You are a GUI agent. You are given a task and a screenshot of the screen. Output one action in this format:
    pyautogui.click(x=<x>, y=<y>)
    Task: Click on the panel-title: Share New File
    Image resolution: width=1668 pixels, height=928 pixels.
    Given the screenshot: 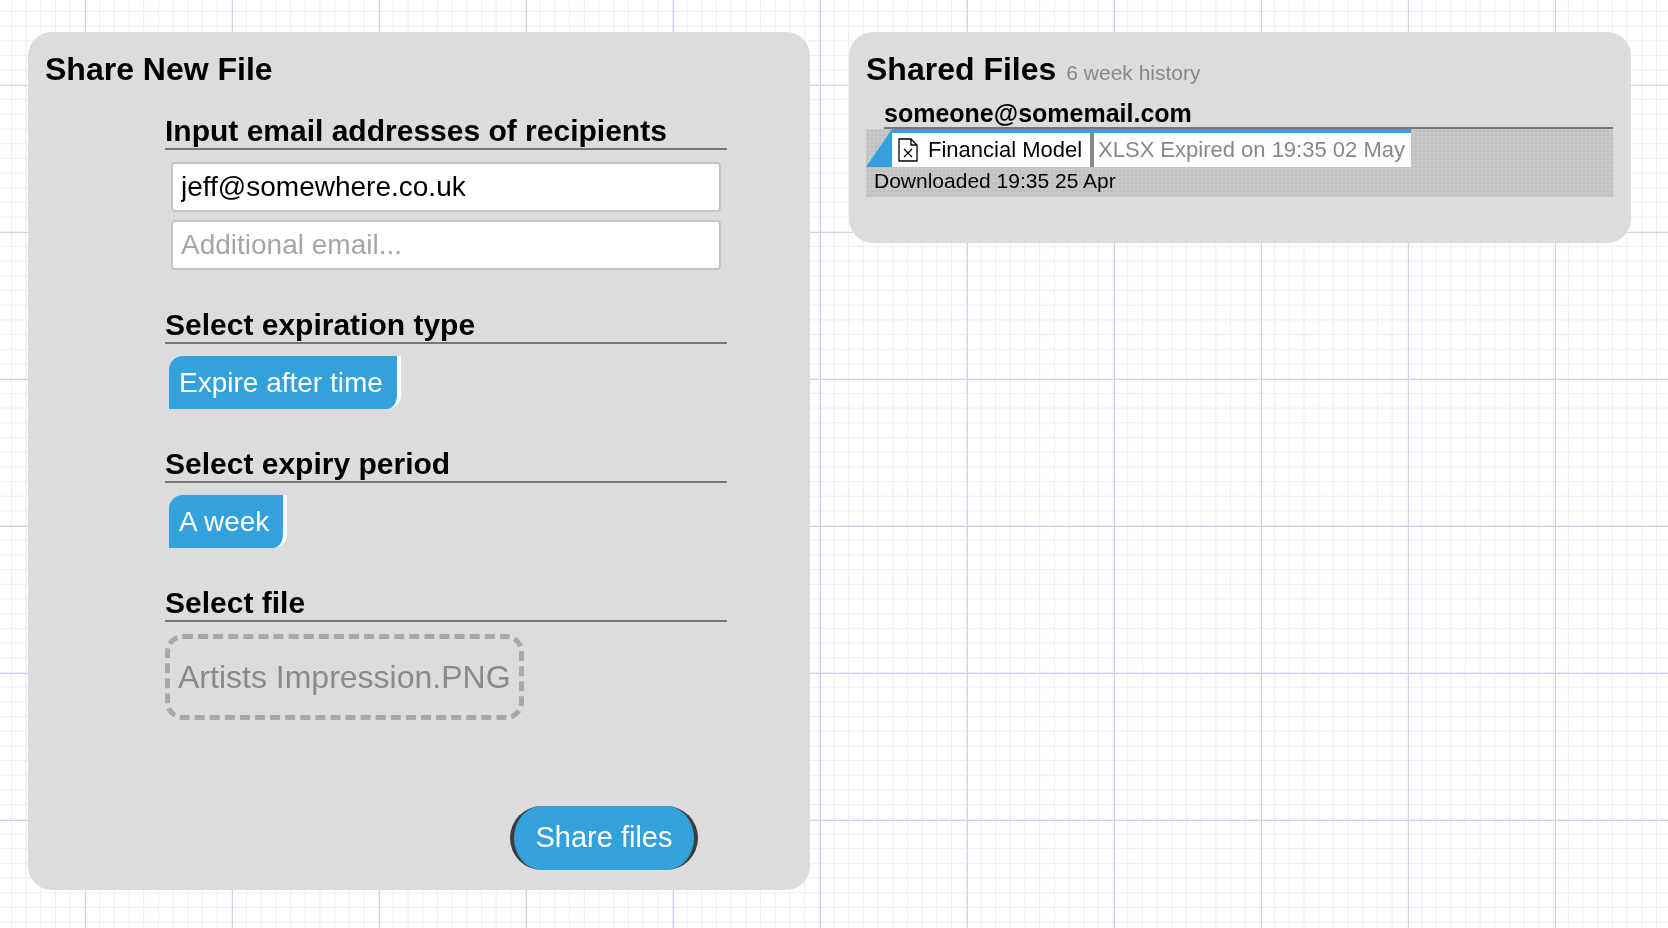 What is the action you would take?
    pyautogui.click(x=159, y=69)
    